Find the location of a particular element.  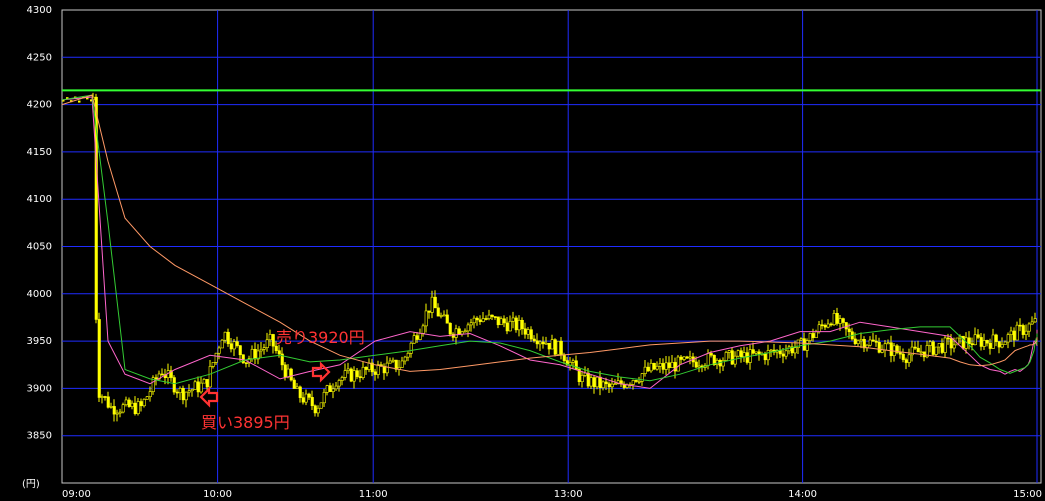

x-tick-label: 10:00 is located at coordinates (217, 494).